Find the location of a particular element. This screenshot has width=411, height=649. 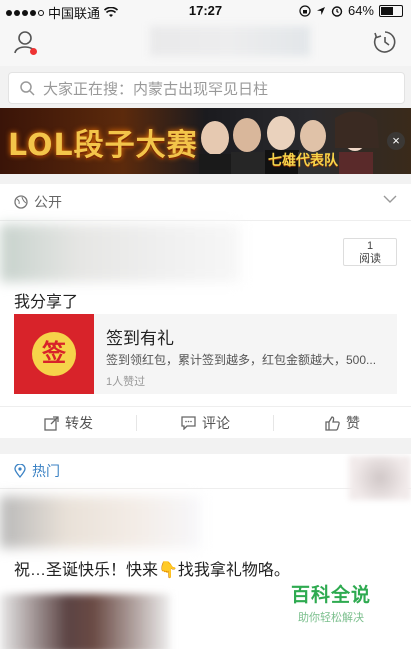

comment-icon is located at coordinates (188, 423).